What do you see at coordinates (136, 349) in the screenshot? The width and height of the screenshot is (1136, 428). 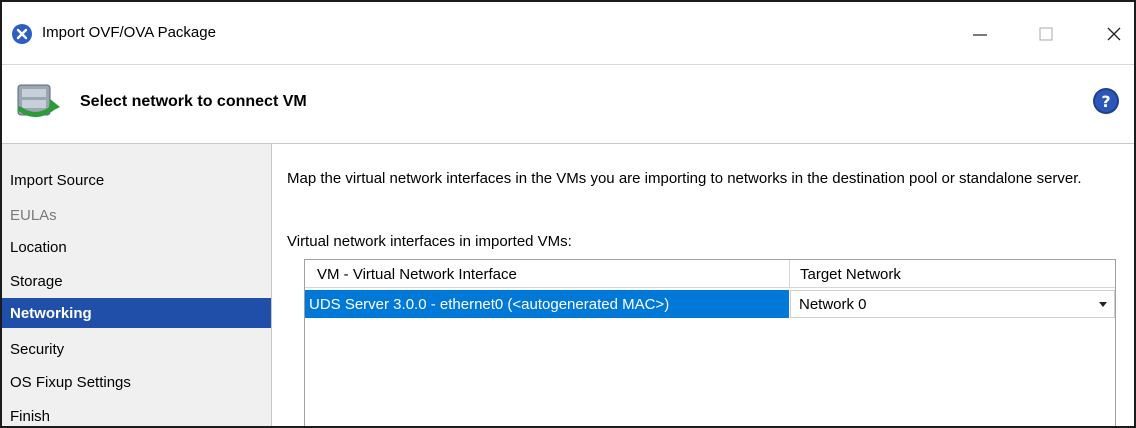 I see `sidebar-item-security: Security` at bounding box center [136, 349].